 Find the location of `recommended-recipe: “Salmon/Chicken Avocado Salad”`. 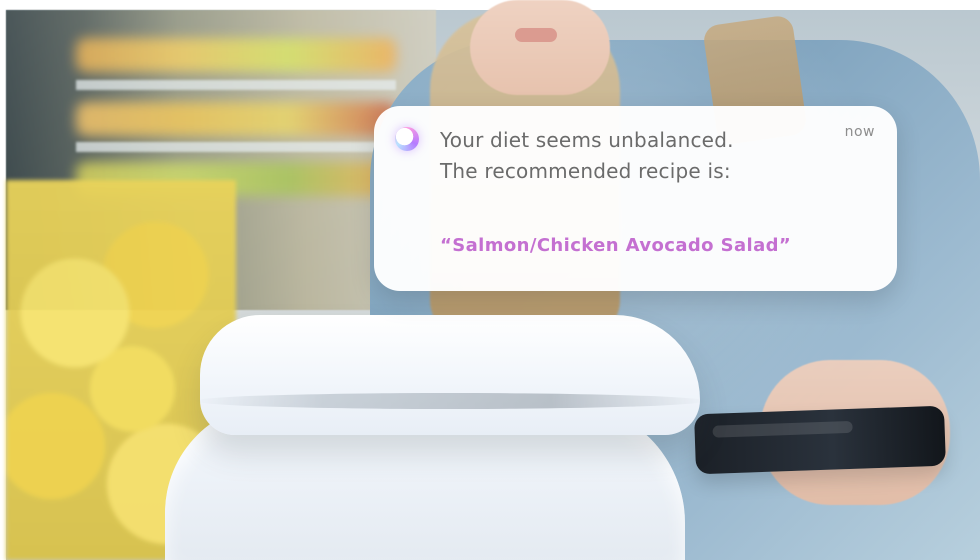

recommended-recipe: “Salmon/Chicken Avocado Salad” is located at coordinates (615, 245).